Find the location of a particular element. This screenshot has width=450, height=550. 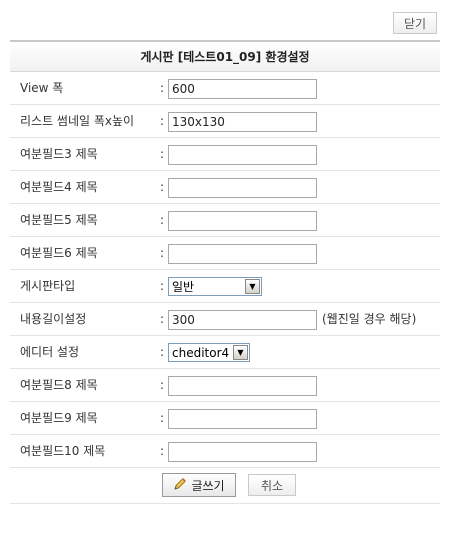

list-thumb-label: 리스트 썸네일 폭x높이 is located at coordinates (77, 121).